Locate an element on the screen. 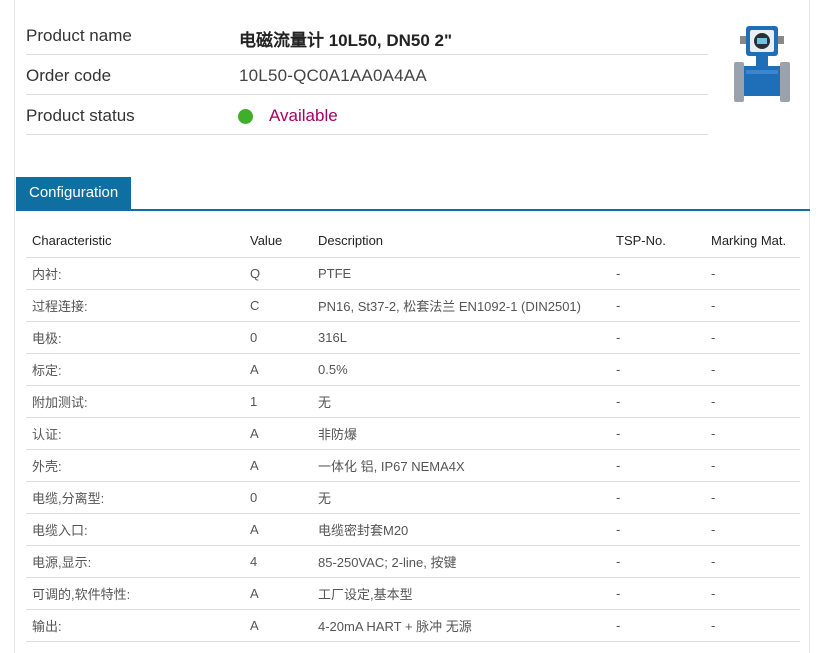 The height and width of the screenshot is (653, 825). cell-characteristic: 内衬: is located at coordinates (135, 273).